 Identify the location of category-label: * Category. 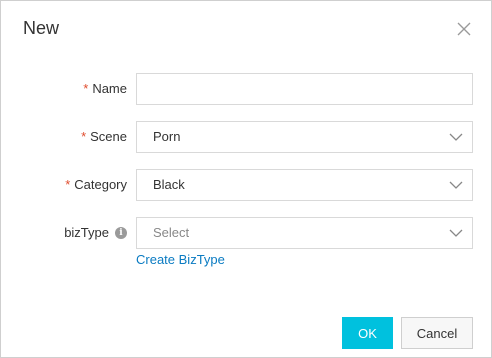
(96, 185).